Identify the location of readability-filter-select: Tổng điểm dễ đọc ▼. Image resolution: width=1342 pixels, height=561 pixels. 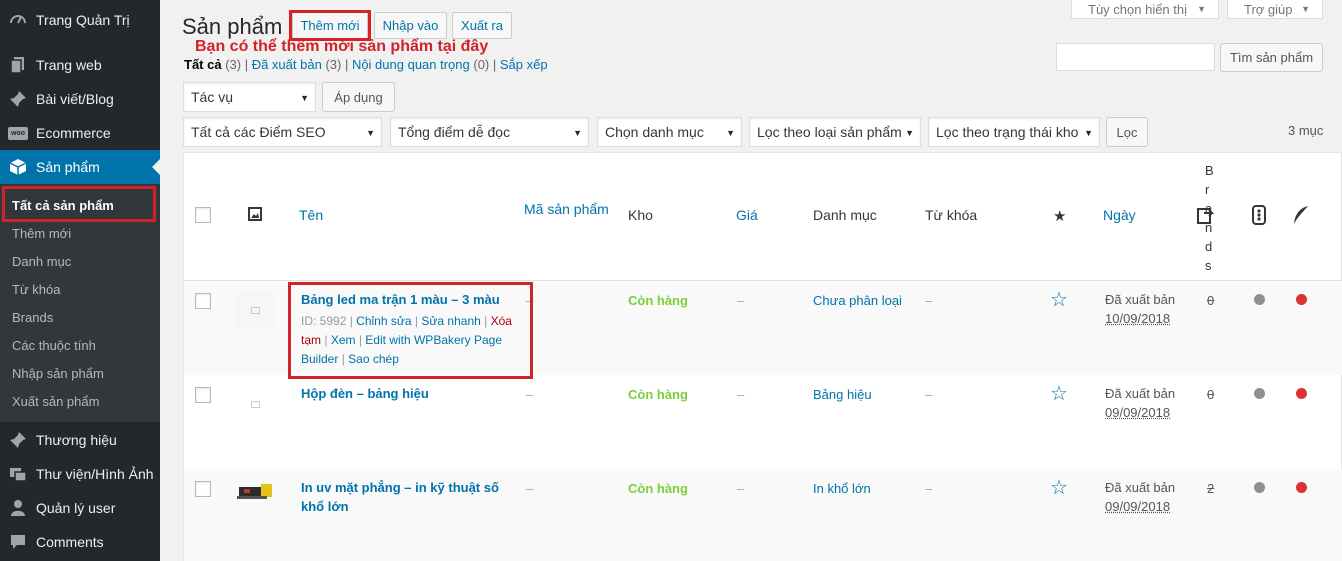
(489, 132).